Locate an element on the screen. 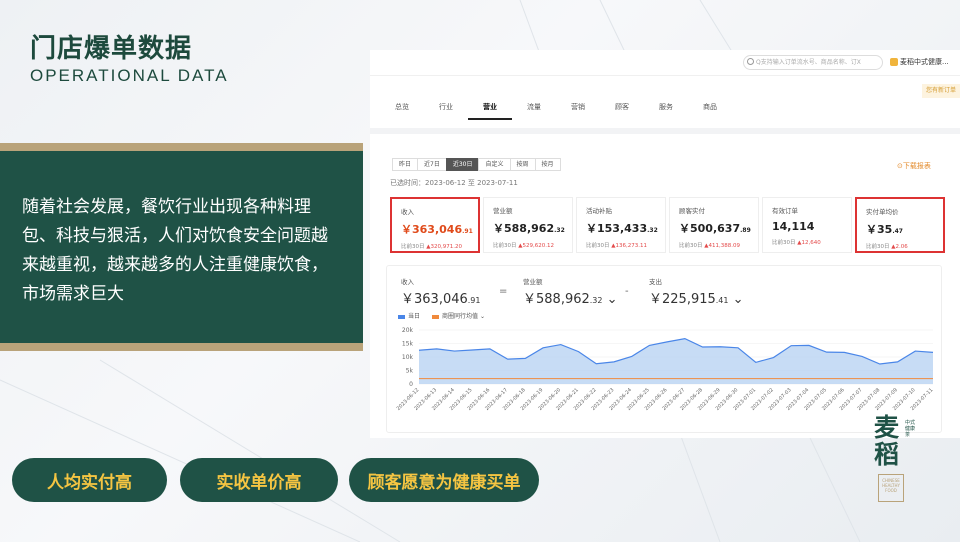 This screenshot has width=960, height=542. kpi-value: ￥588,962.32 is located at coordinates (529, 228).